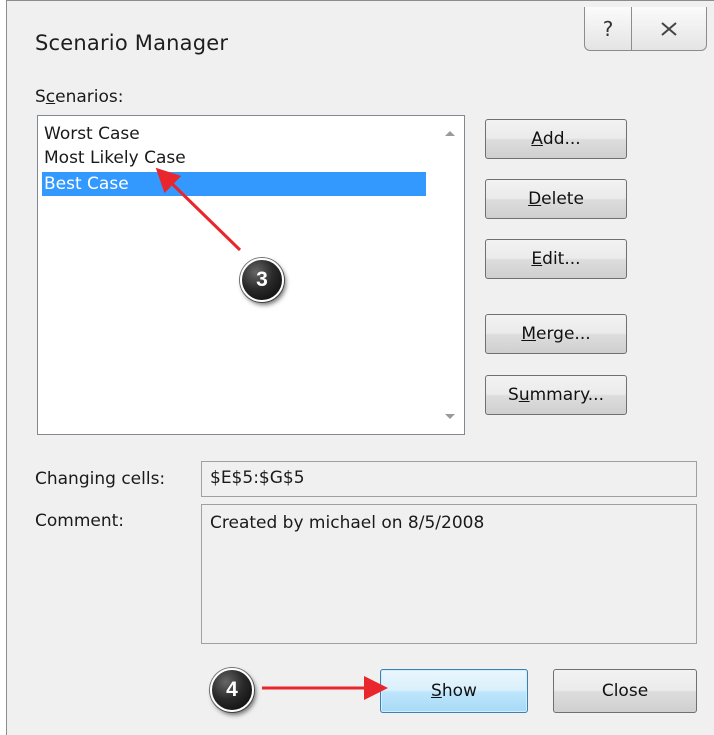  What do you see at coordinates (198, 209) in the screenshot?
I see `arrow-to-best-case` at bounding box center [198, 209].